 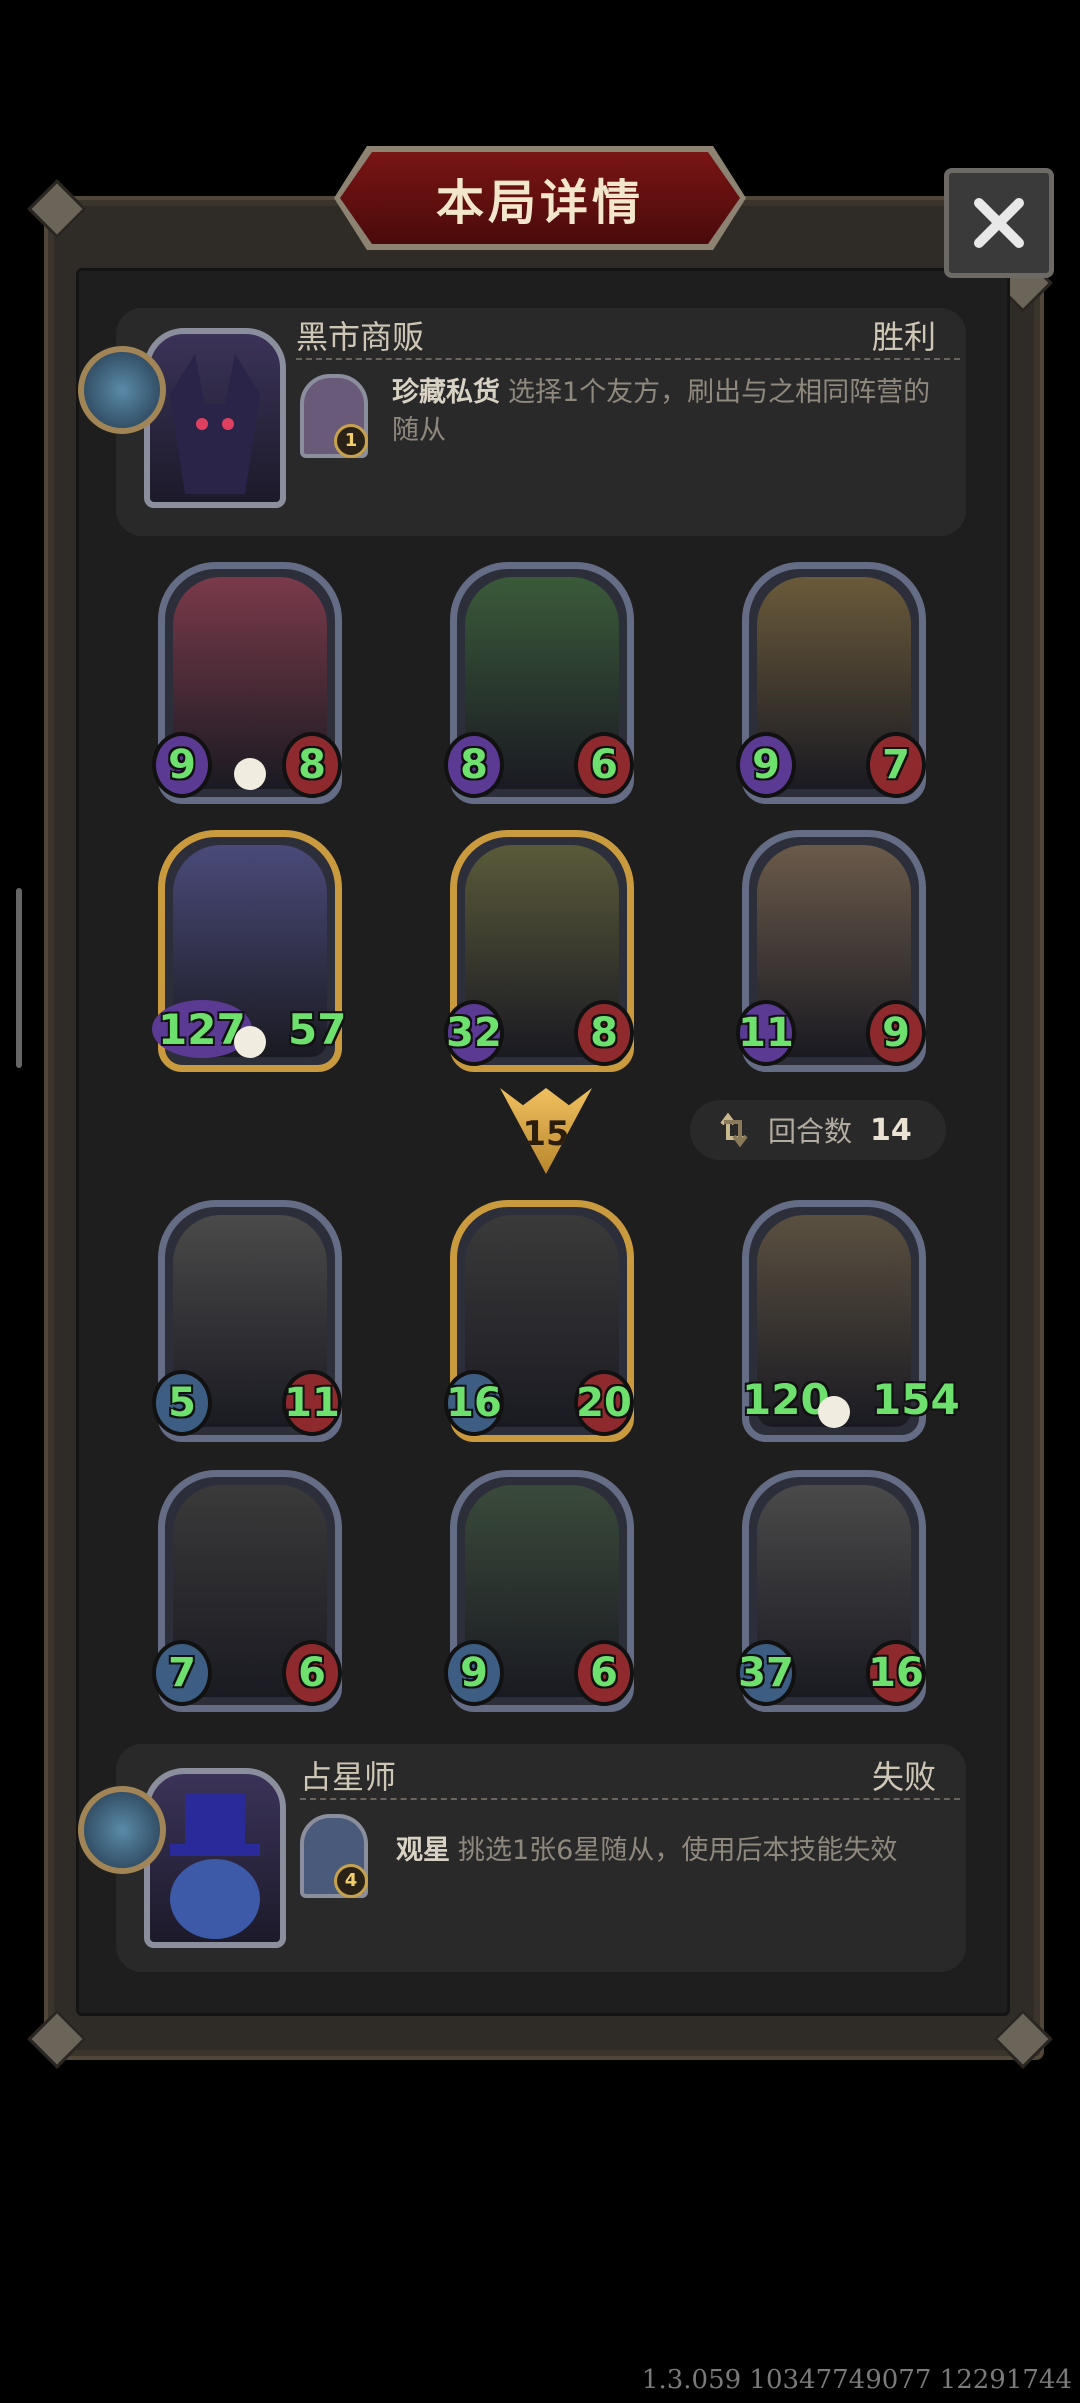 What do you see at coordinates (474, 765) in the screenshot?
I see `minion-attack: 8` at bounding box center [474, 765].